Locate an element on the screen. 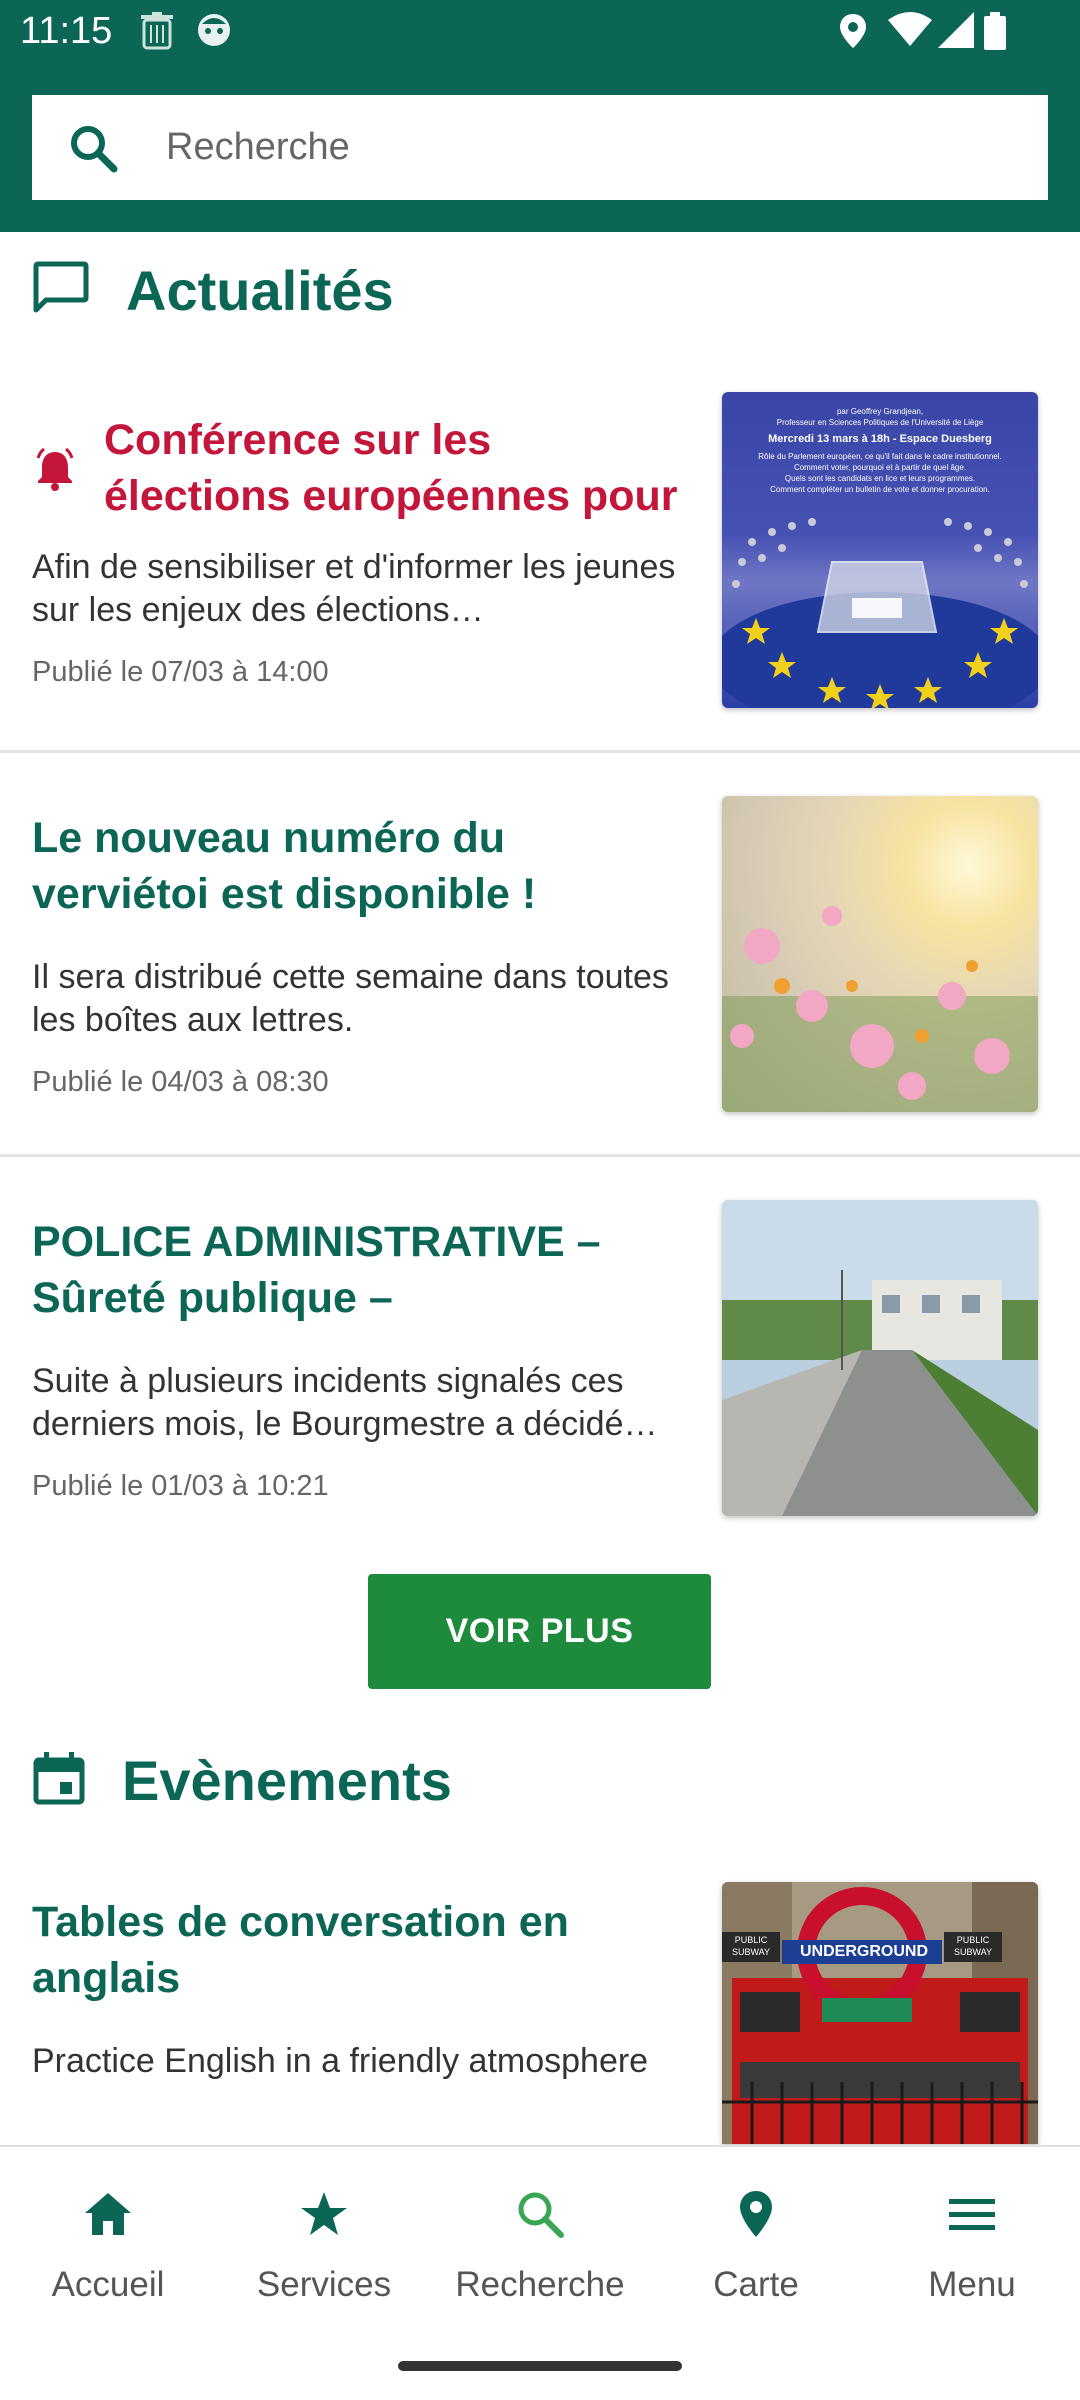  news-thumbnail-flowers is located at coordinates (880, 954).